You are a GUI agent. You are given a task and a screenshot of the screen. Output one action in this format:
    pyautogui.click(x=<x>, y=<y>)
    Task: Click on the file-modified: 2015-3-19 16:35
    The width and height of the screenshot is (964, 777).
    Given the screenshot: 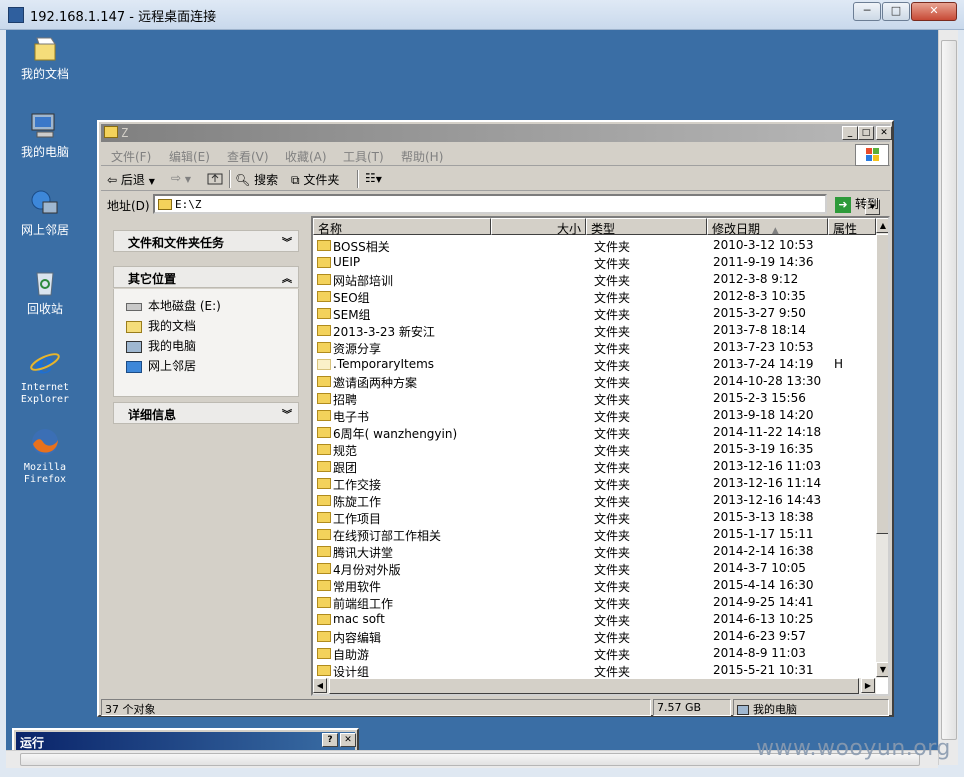 What is the action you would take?
    pyautogui.click(x=763, y=449)
    